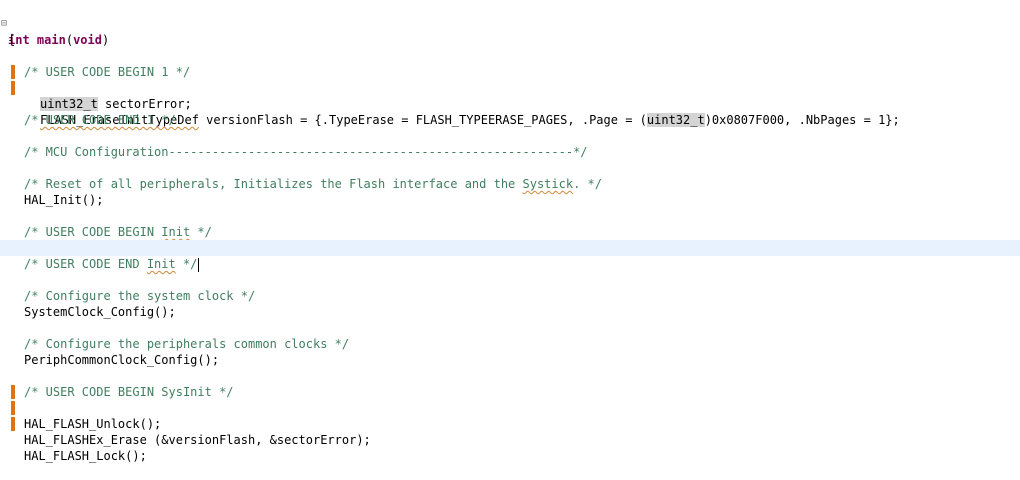  Describe the element at coordinates (510, 383) in the screenshot. I see `code-line-user-code-begin-sysinit: /* USER CODE BEGIN SysInit */` at that location.